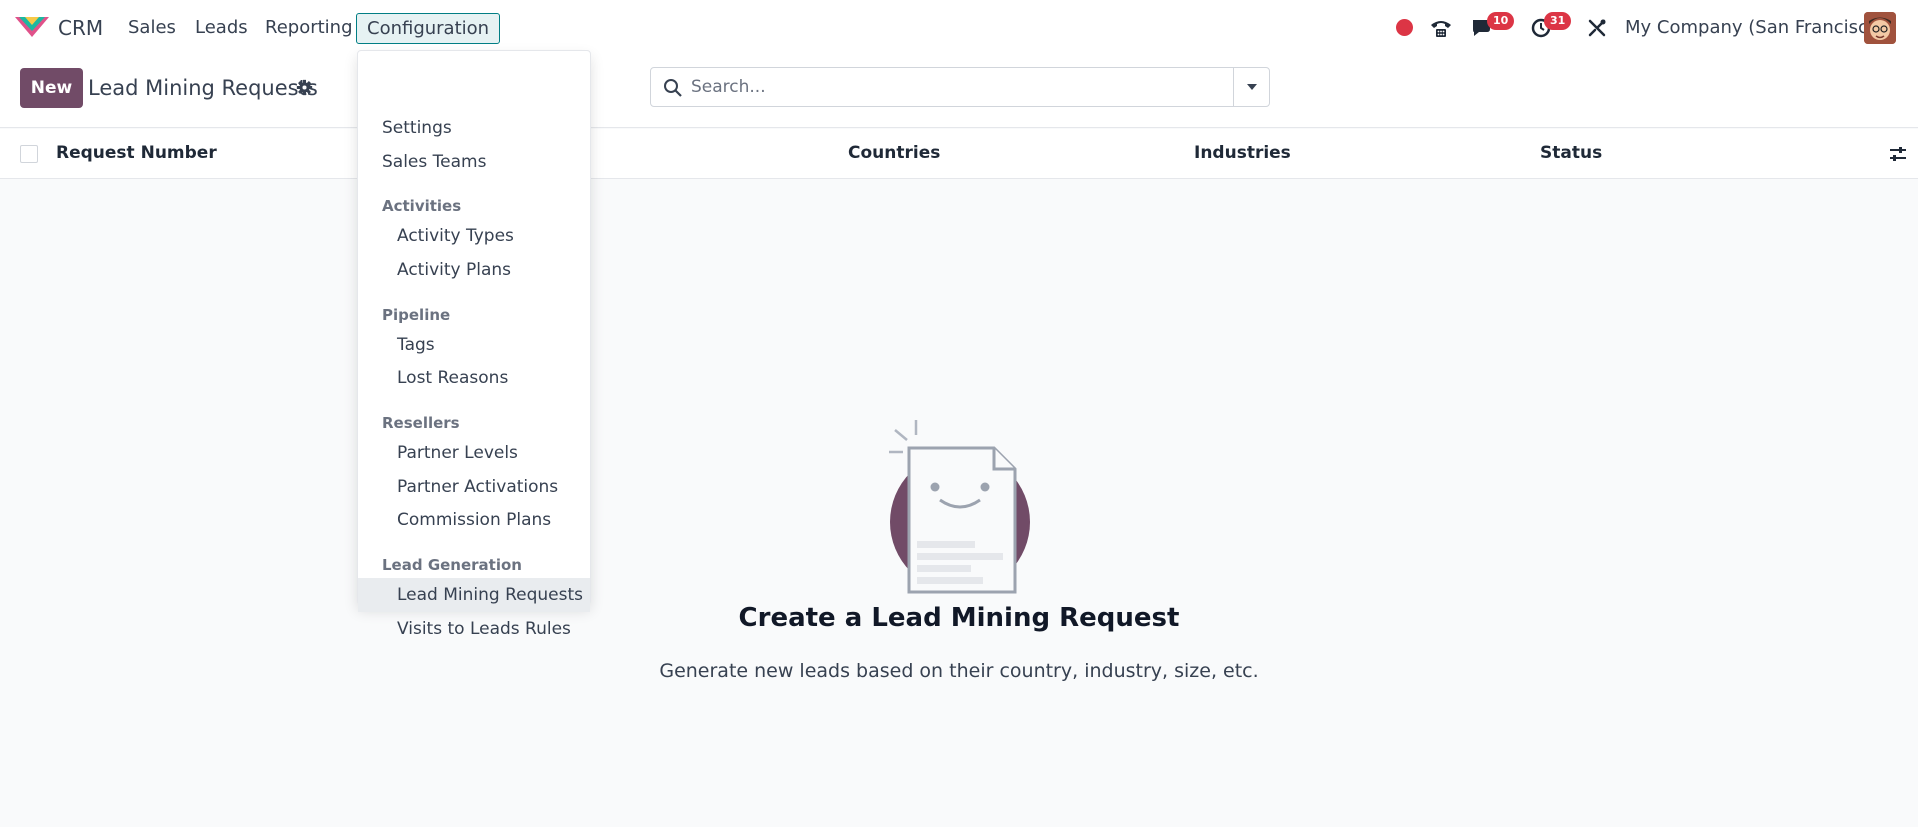 The height and width of the screenshot is (827, 1918). Describe the element at coordinates (428, 28) in the screenshot. I see `menu-configuration: Configuration` at that location.